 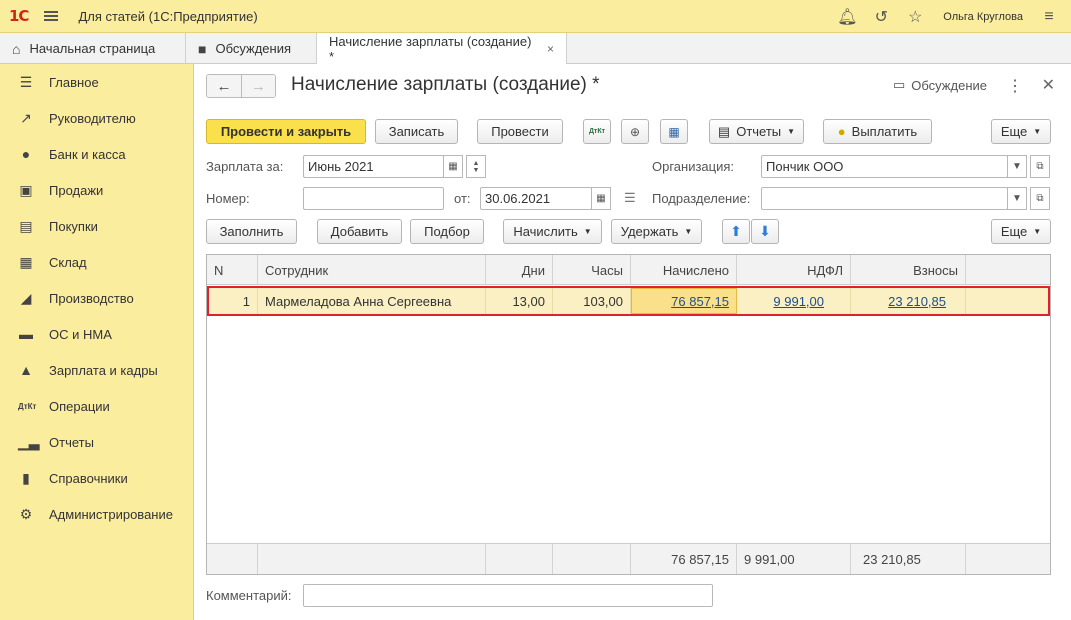 What do you see at coordinates (520, 131) in the screenshot?
I see `post-button: Провести` at bounding box center [520, 131].